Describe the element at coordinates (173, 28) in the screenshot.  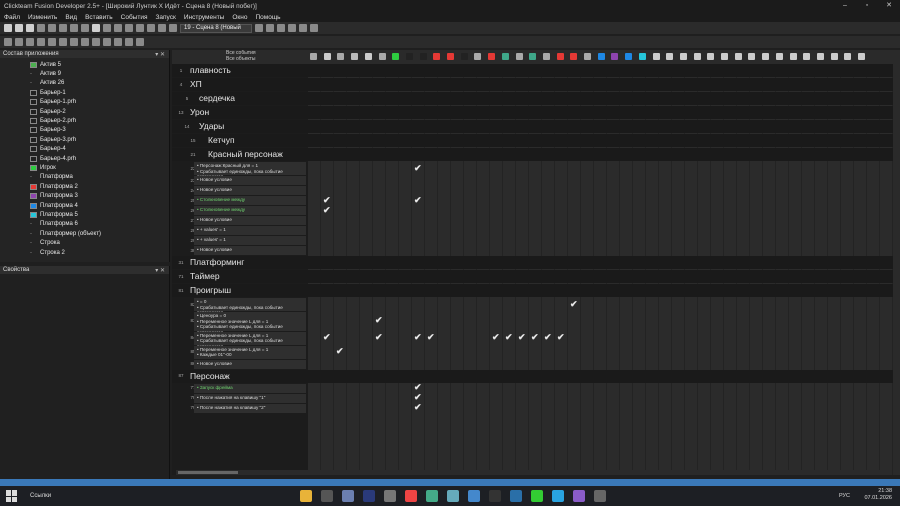
I see `data-elements-icon` at that location.